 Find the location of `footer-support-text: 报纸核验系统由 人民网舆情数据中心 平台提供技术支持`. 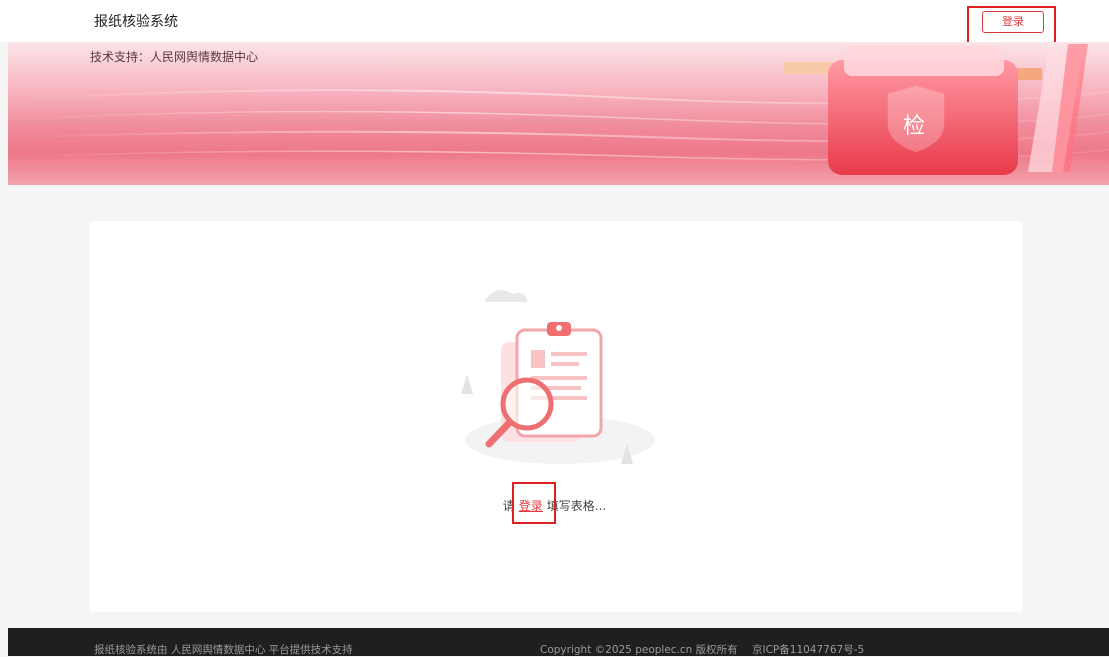

footer-support-text: 报纸核验系统由 人民网舆情数据中心 平台提供技术支持 is located at coordinates (223, 650).